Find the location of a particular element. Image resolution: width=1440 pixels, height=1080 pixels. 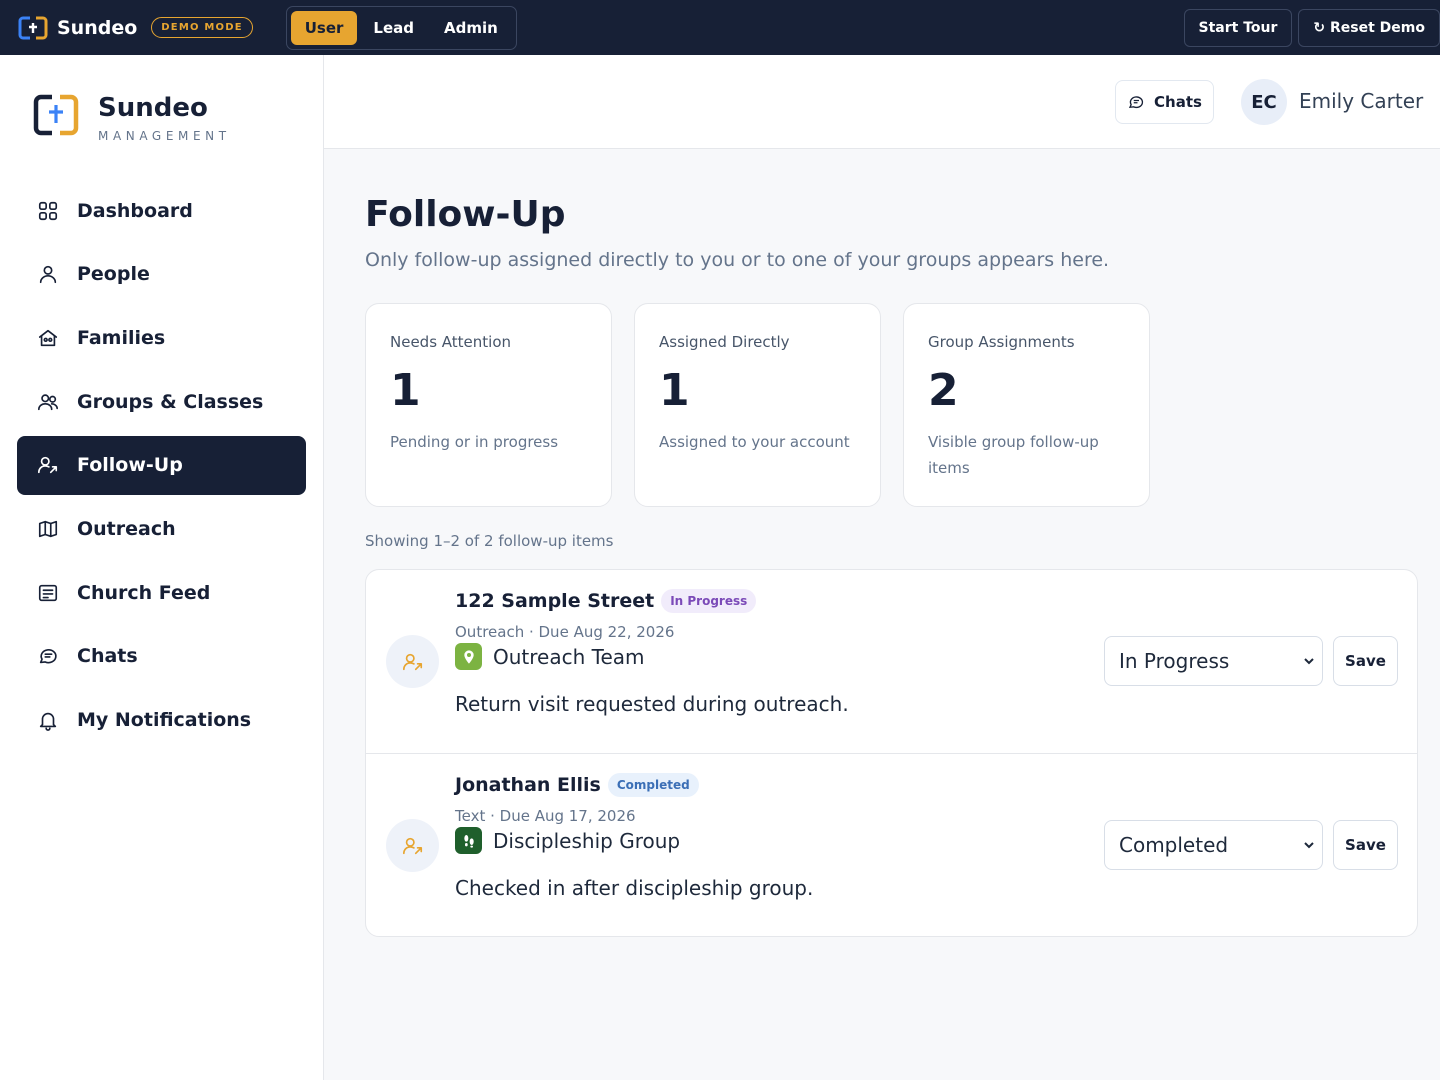

stat-description: Visible group follow-up items is located at coordinates (1013, 455).